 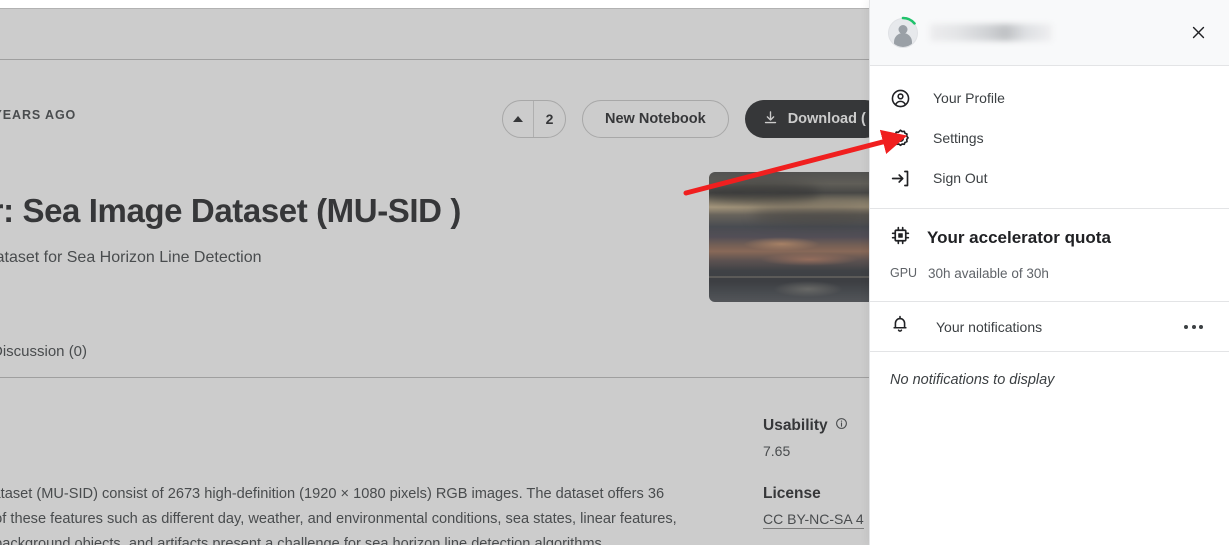 What do you see at coordinates (43, 351) in the screenshot?
I see `tab-discussion: Discussion (0)` at bounding box center [43, 351].